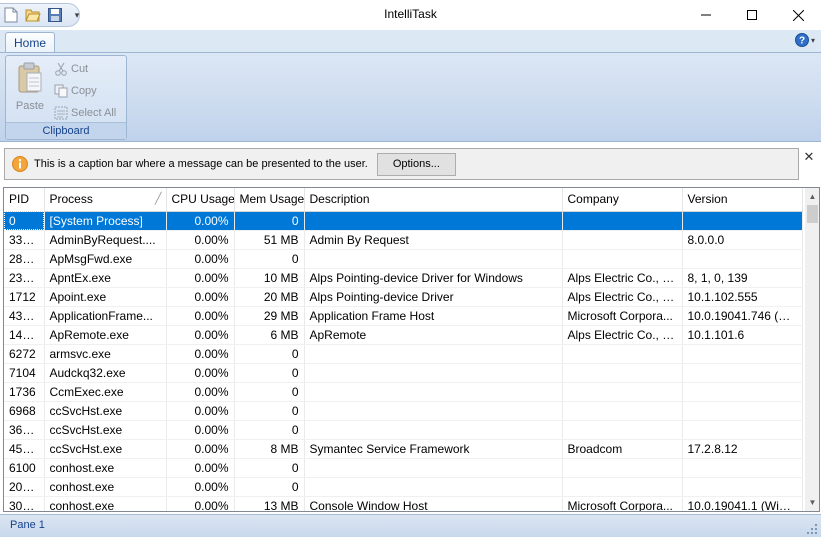 The image size is (821, 537). Describe the element at coordinates (433, 278) in the screenshot. I see `cell-description: Alps Pointing-device Driver for Windows` at that location.